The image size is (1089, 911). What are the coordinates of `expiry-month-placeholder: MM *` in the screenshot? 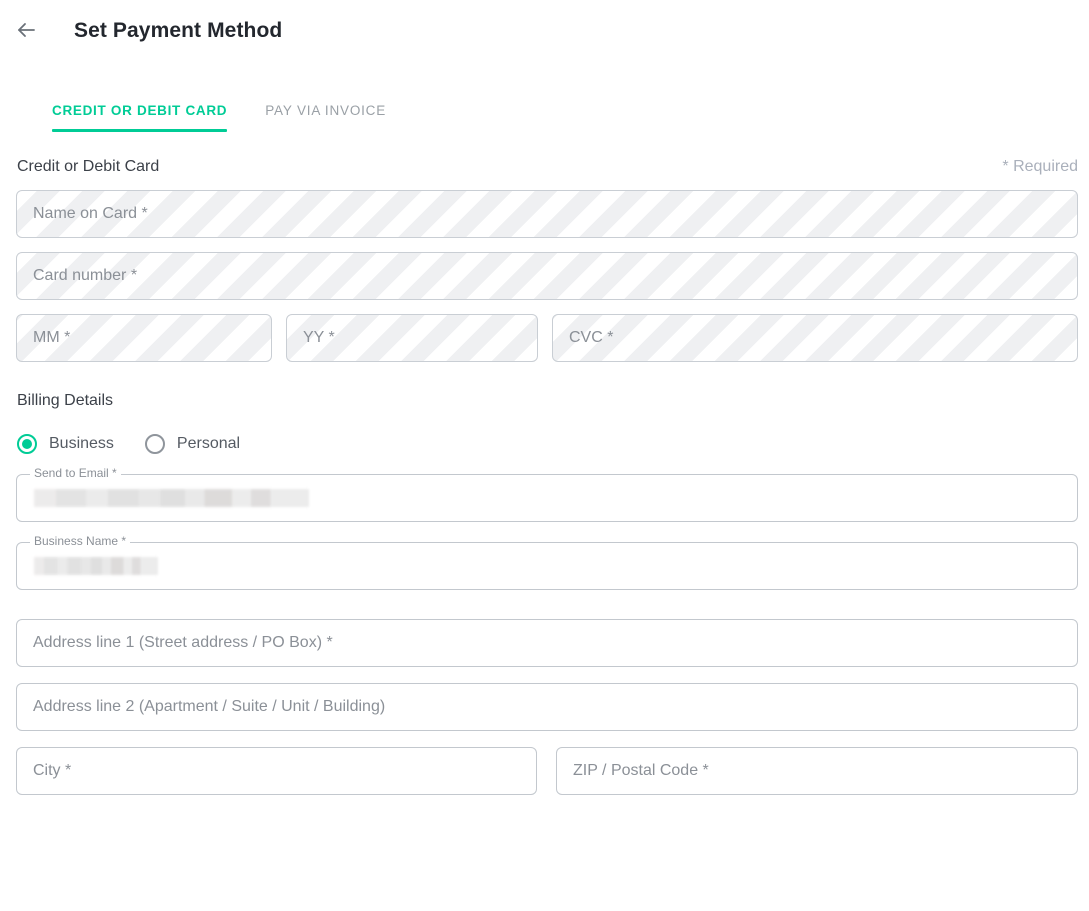 It's located at (52, 337).